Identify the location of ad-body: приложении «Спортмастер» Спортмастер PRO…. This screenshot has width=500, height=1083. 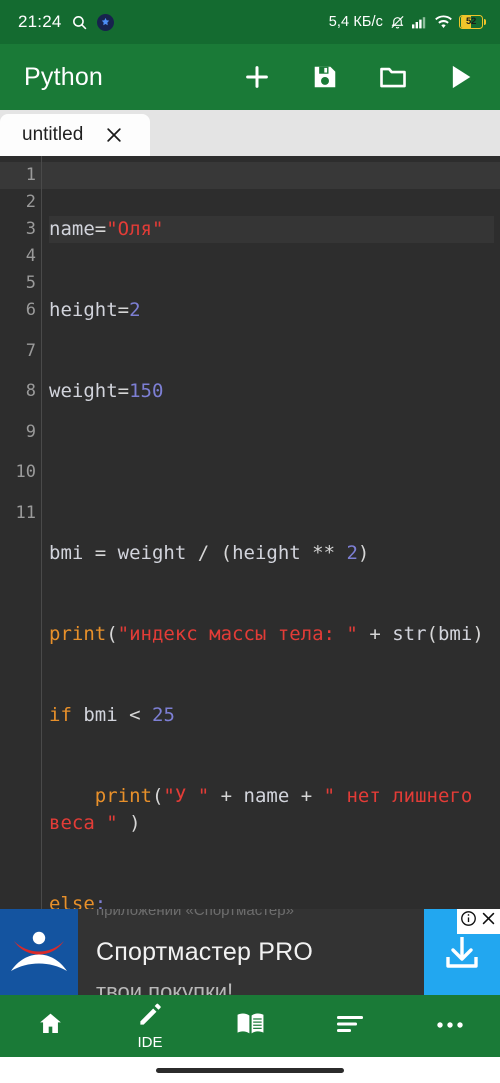
(251, 952).